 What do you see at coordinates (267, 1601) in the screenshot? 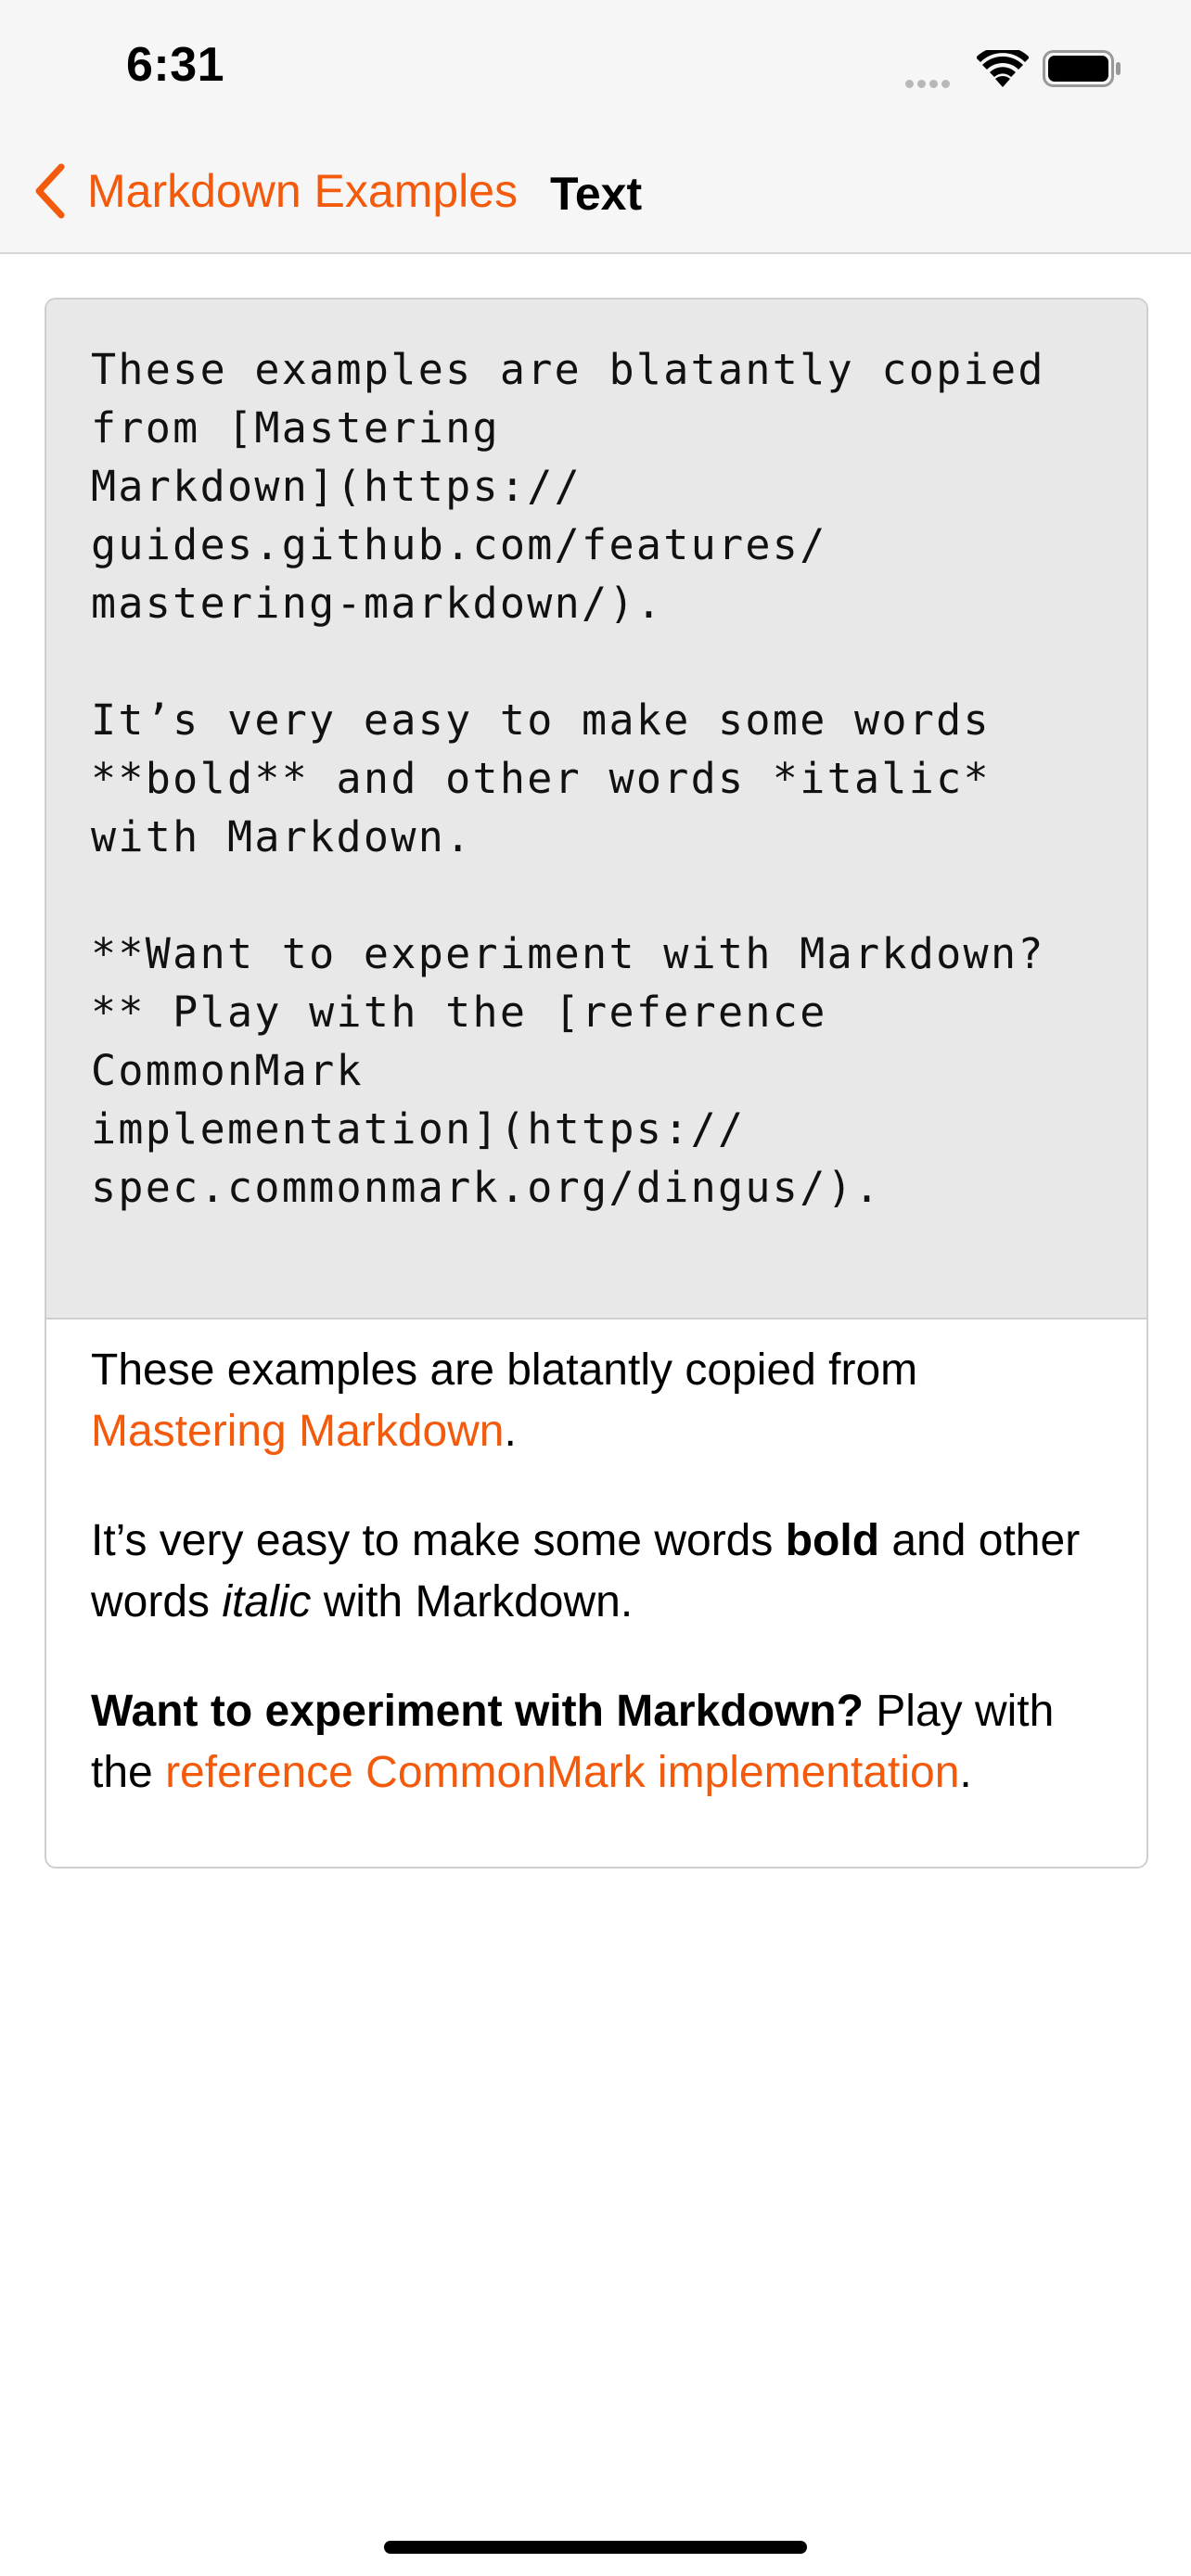
I see `italic-text: italic` at bounding box center [267, 1601].